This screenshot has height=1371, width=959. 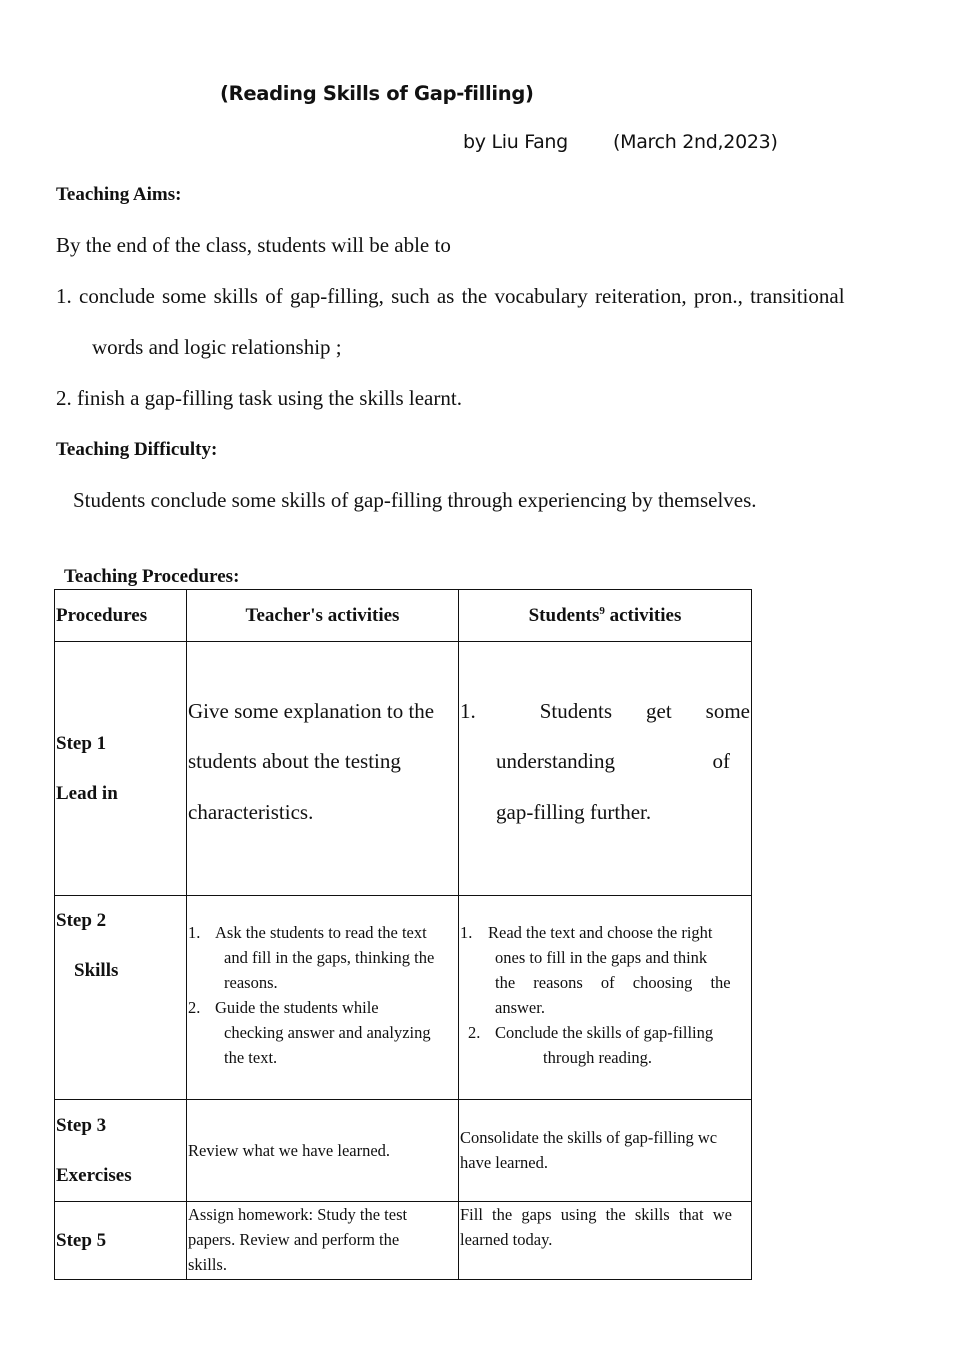 I want to click on step-cell: Step 5, so click(x=120, y=1240).